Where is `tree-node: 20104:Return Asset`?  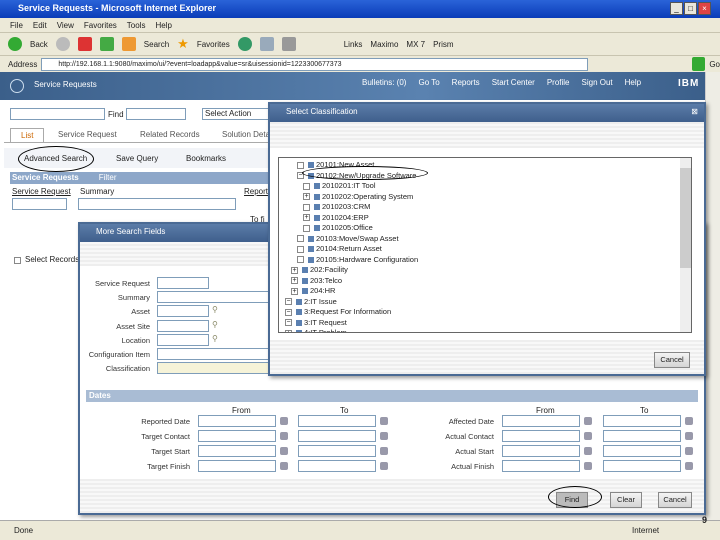
tree-node: 20104:Return Asset is located at coordinates (485, 249).